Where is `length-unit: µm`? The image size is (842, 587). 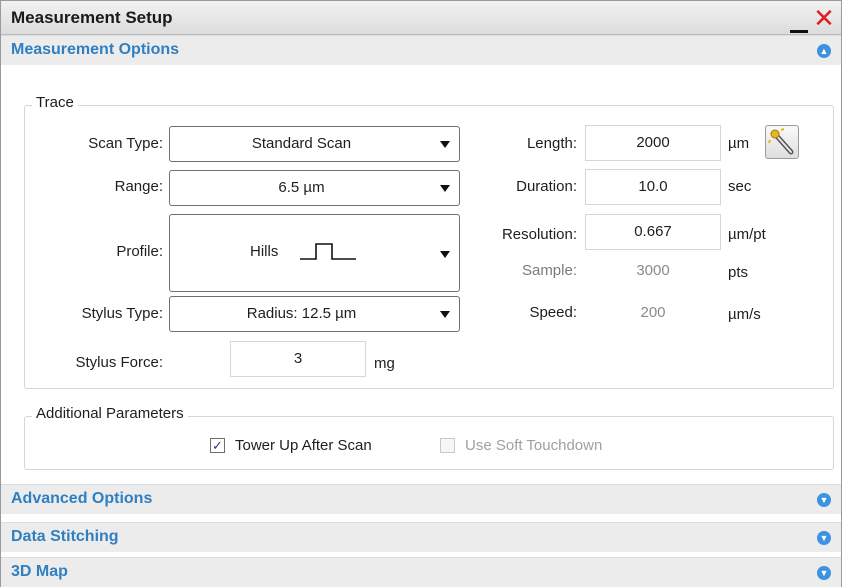 length-unit: µm is located at coordinates (739, 143).